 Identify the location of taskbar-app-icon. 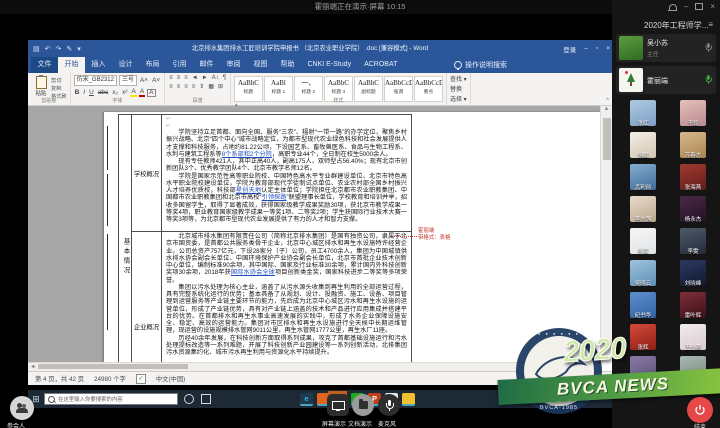
(408, 399).